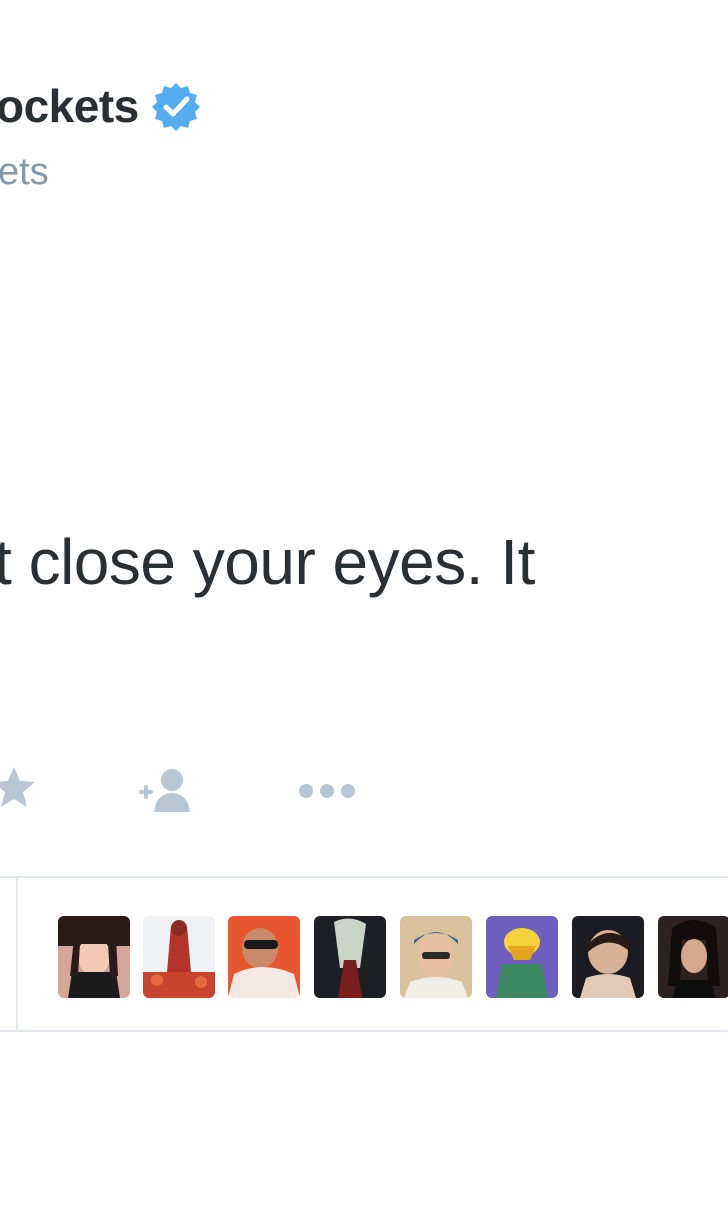 The image size is (728, 1214). I want to click on verified-badge-icon, so click(176, 107).